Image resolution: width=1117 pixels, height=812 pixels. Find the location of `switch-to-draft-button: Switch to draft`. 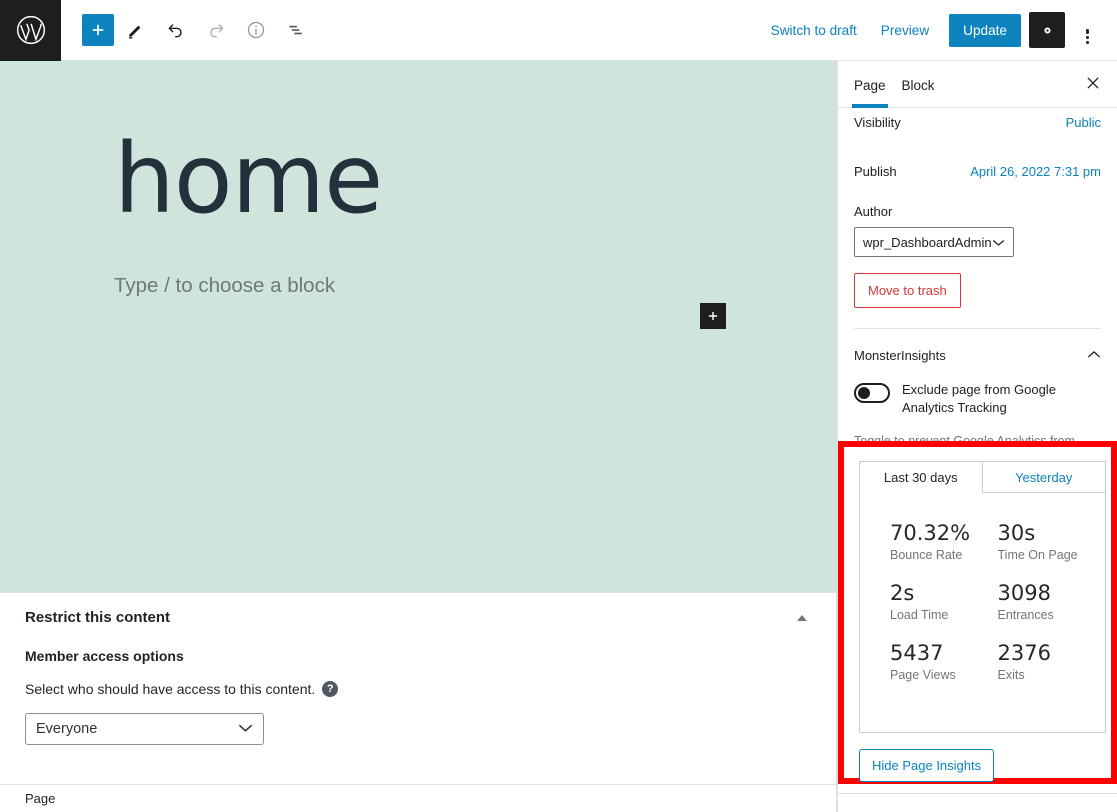

switch-to-draft-button: Switch to draft is located at coordinates (814, 30).